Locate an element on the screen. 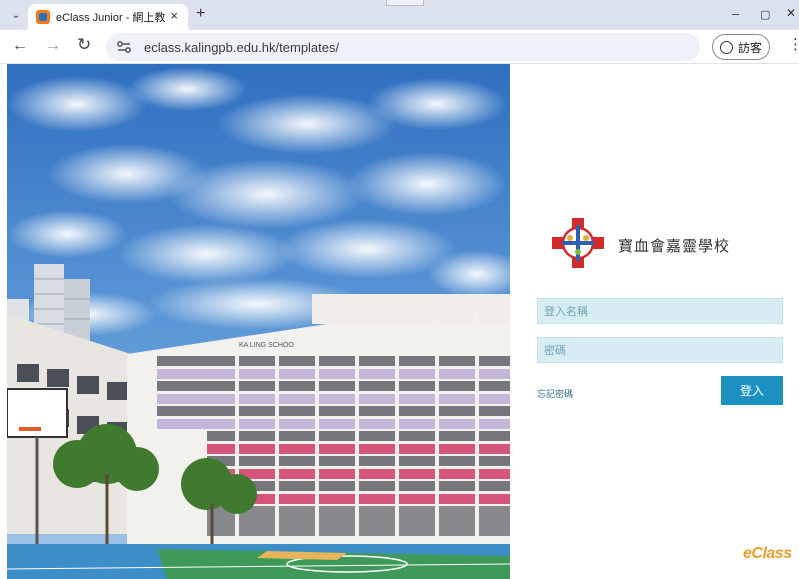  tab-strip: ⌄ eClass Junior - 網上教室內 × + – ▢ ✕ is located at coordinates (399, 15).